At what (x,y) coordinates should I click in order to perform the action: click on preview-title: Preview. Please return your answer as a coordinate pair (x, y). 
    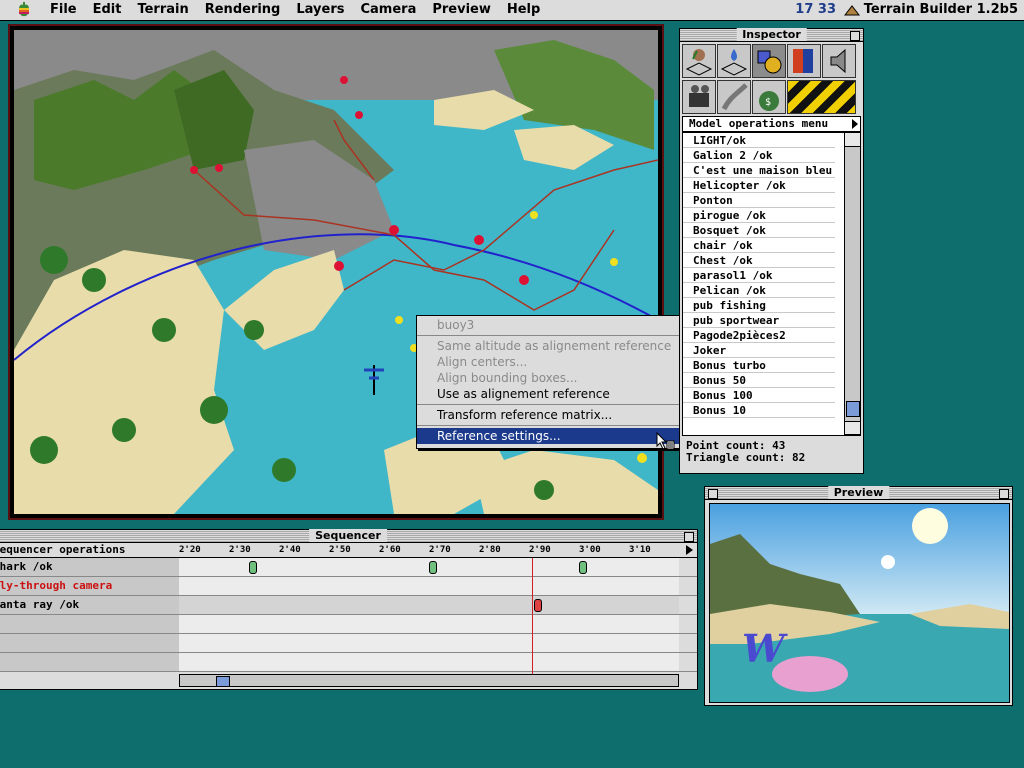
    Looking at the image, I should click on (858, 492).